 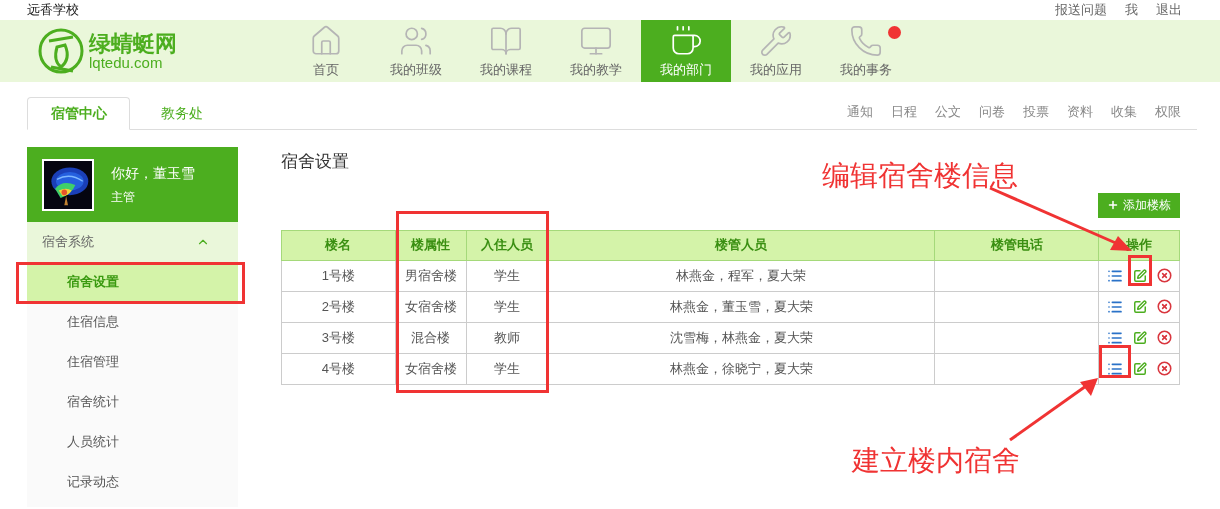 What do you see at coordinates (132, 402) in the screenshot?
I see `sidebar-item: 宿舍统计` at bounding box center [132, 402].